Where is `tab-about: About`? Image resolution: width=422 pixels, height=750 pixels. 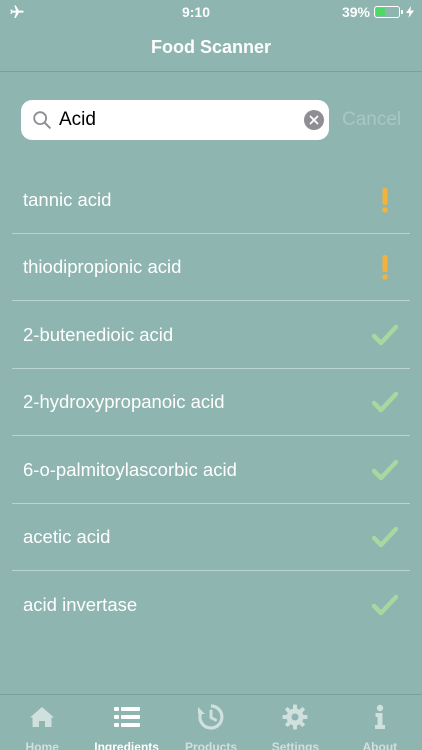
tab-about: About is located at coordinates (380, 722).